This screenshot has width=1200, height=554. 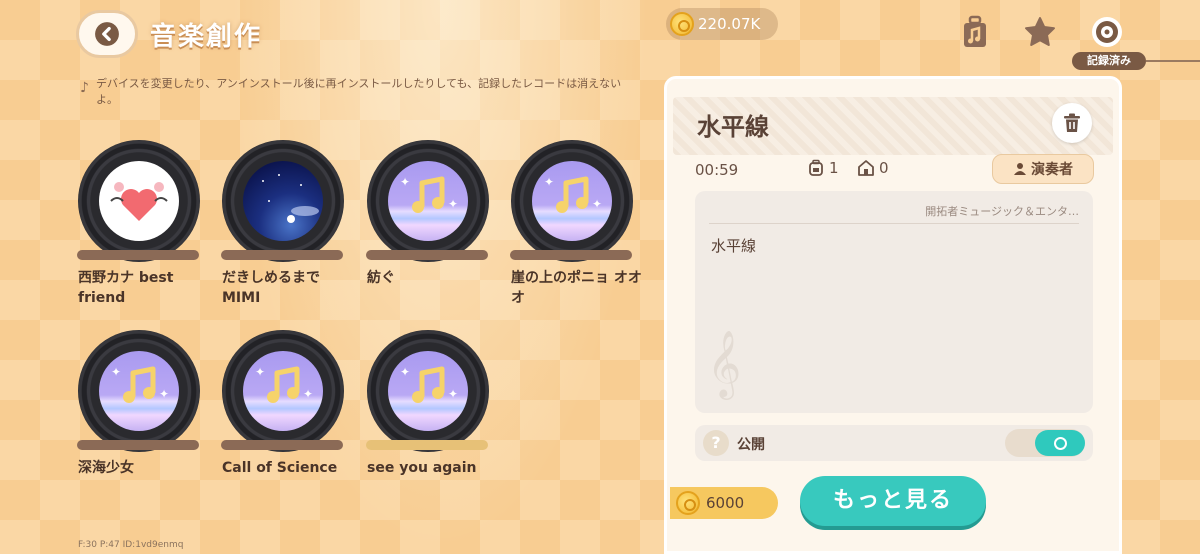 I want to click on stat-plays: 1, so click(x=823, y=168).